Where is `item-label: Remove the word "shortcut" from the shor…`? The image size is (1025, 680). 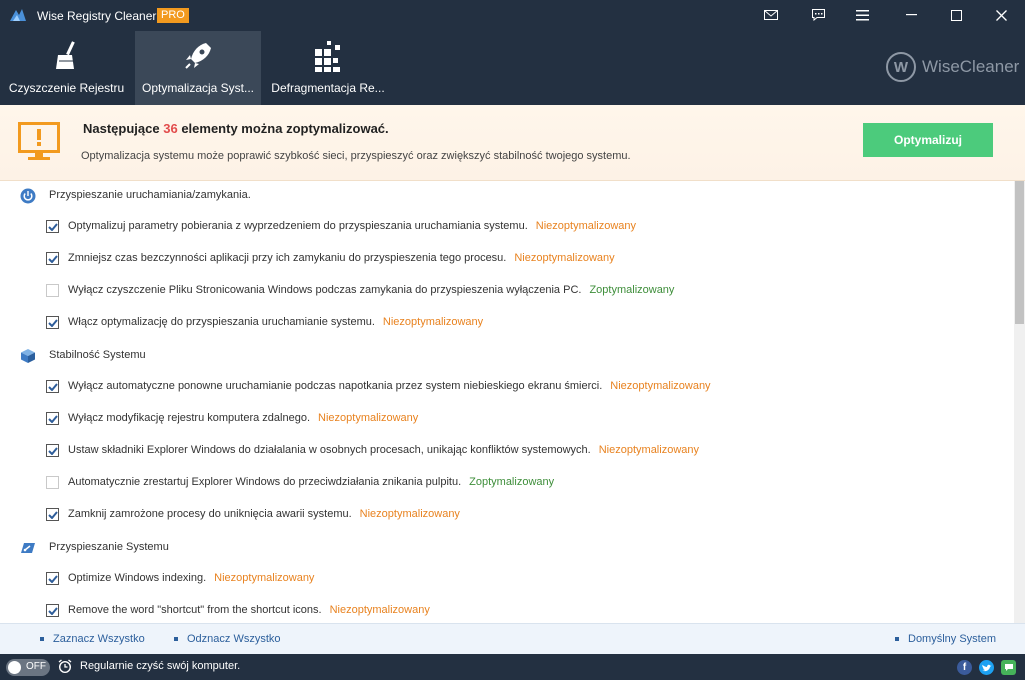 item-label: Remove the word "shortcut" from the shor… is located at coordinates (195, 610).